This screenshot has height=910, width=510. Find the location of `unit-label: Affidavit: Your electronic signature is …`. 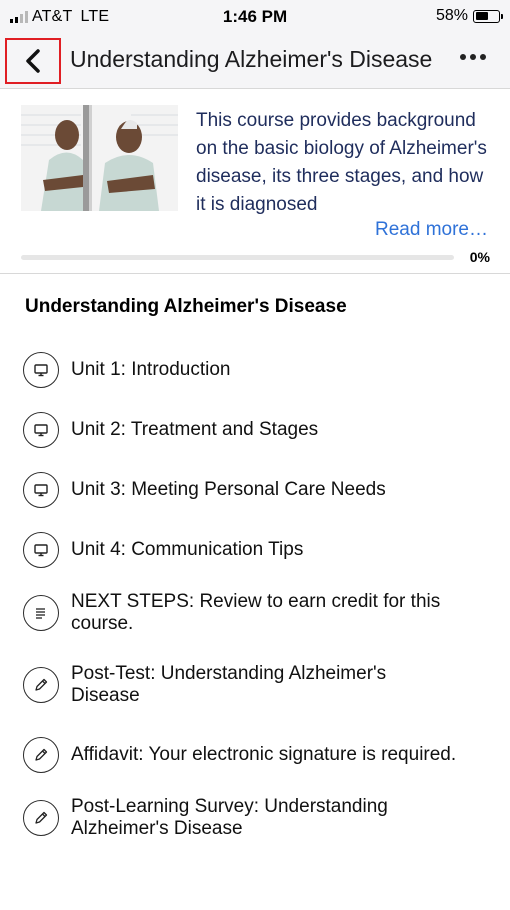

unit-label: Affidavit: Your electronic signature is … is located at coordinates (264, 754).